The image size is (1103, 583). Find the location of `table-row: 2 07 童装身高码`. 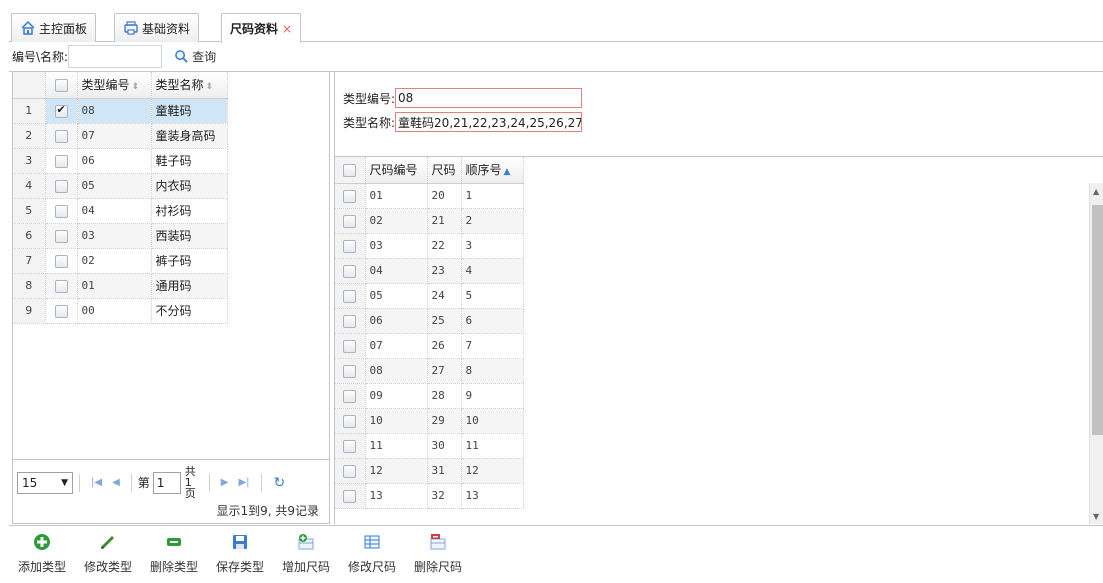

table-row: 2 07 童装身高码 is located at coordinates (120, 136).